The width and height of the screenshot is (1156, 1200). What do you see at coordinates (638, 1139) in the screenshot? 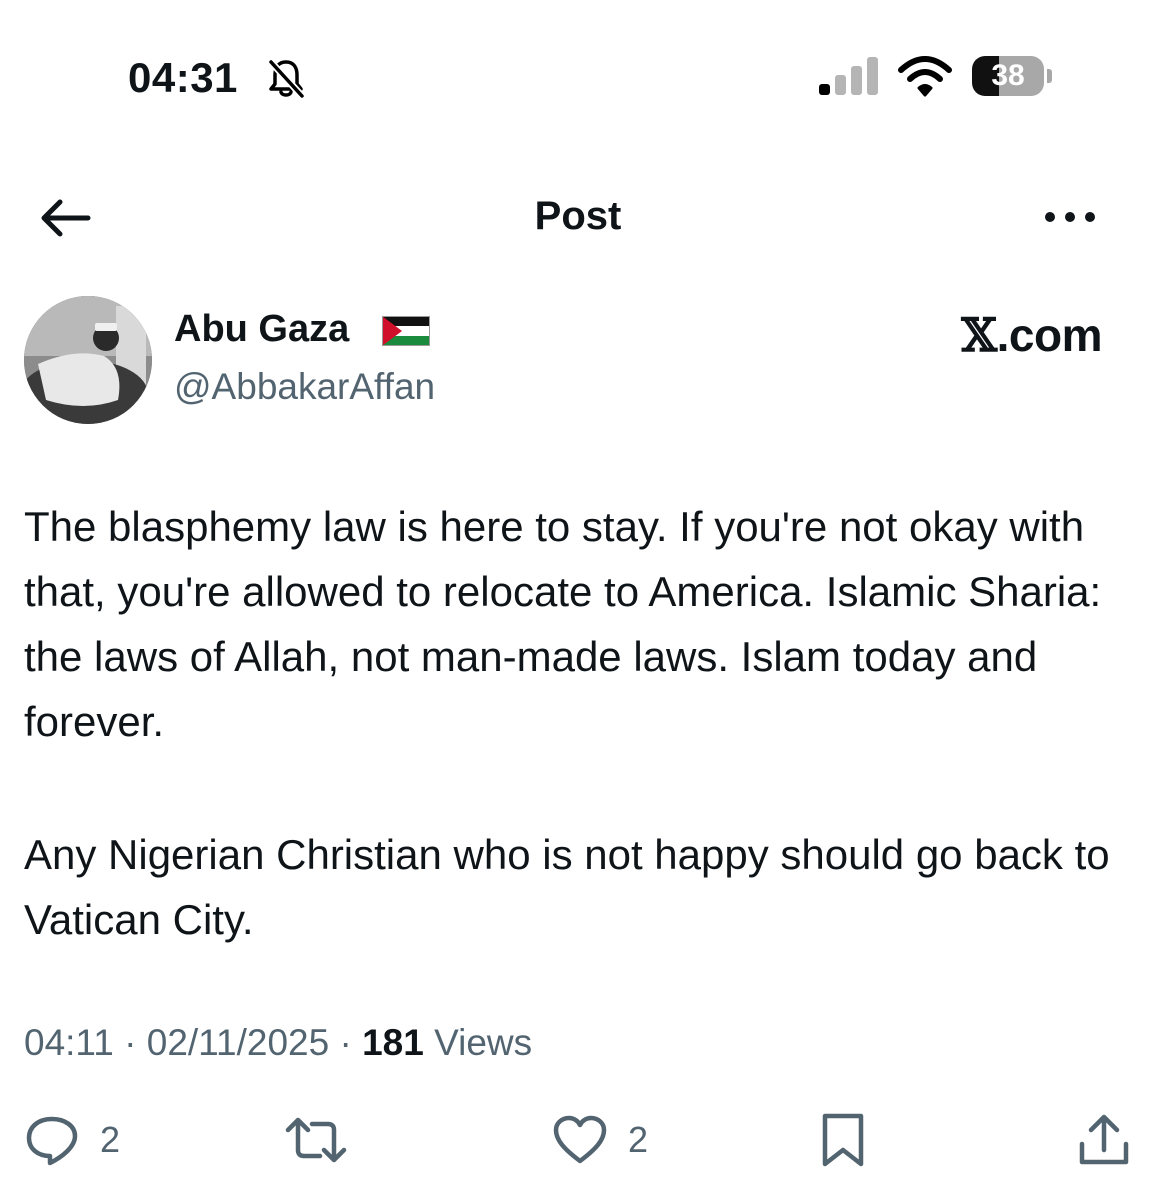
I see `like-count: 2` at bounding box center [638, 1139].